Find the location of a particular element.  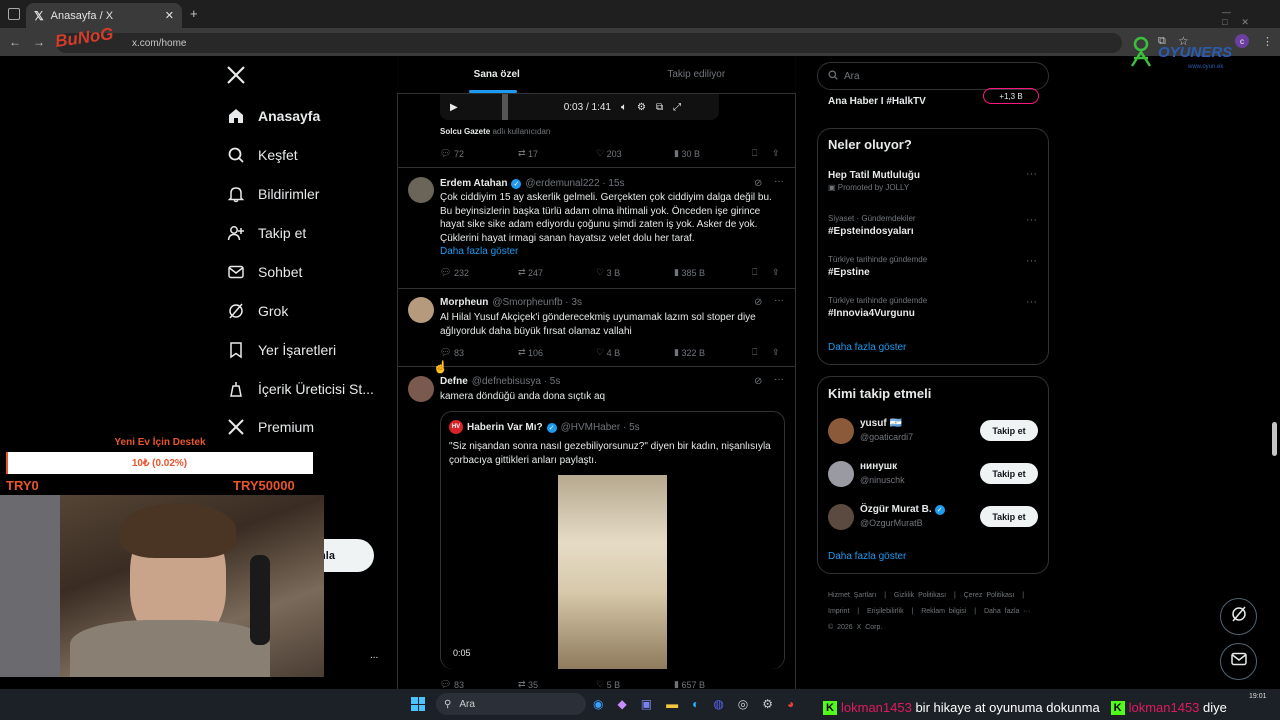

play-icon: ▶ is located at coordinates (454, 107).